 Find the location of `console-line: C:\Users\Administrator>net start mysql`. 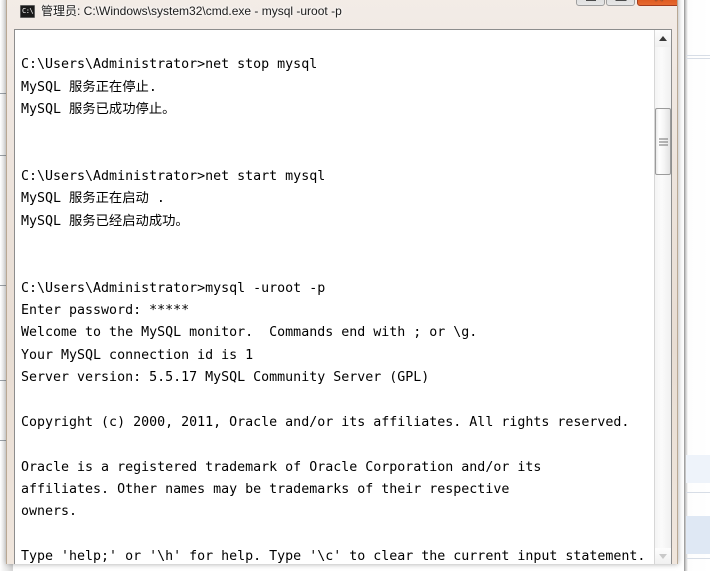

console-line: C:\Users\Administrator>net start mysql is located at coordinates (173, 177).